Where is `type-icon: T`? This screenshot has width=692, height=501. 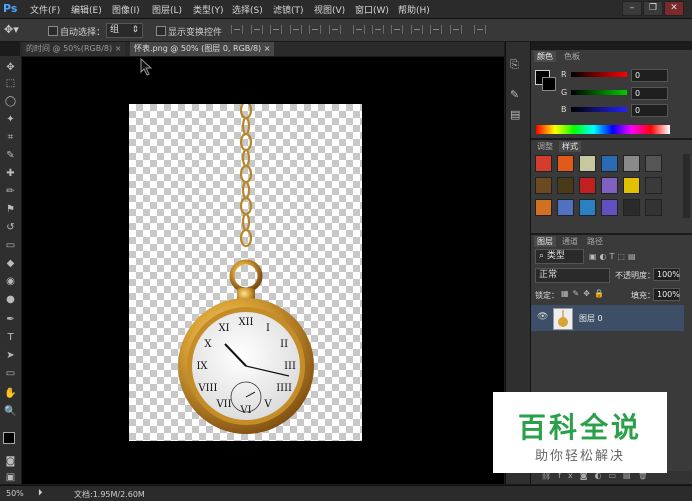
type-icon: T is located at coordinates (10, 338).